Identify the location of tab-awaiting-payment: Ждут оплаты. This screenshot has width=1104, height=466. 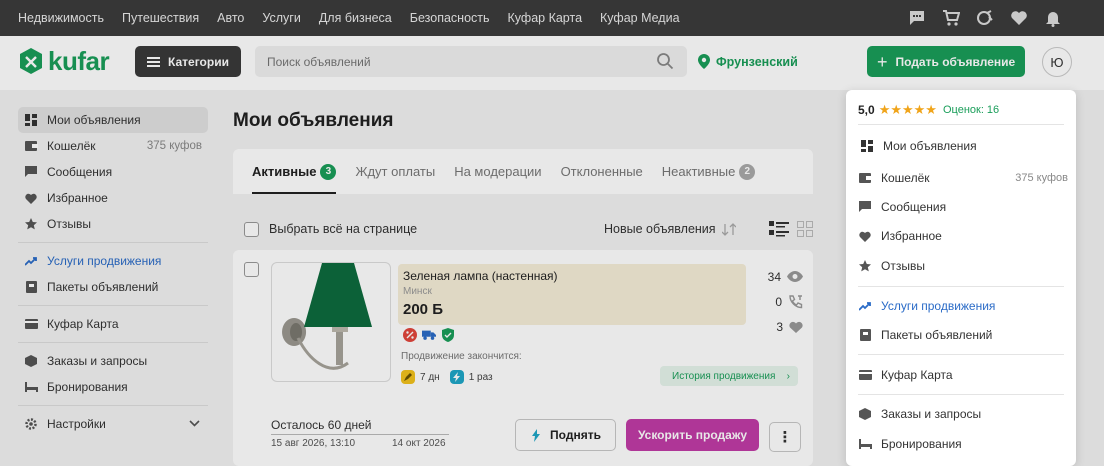
(395, 171).